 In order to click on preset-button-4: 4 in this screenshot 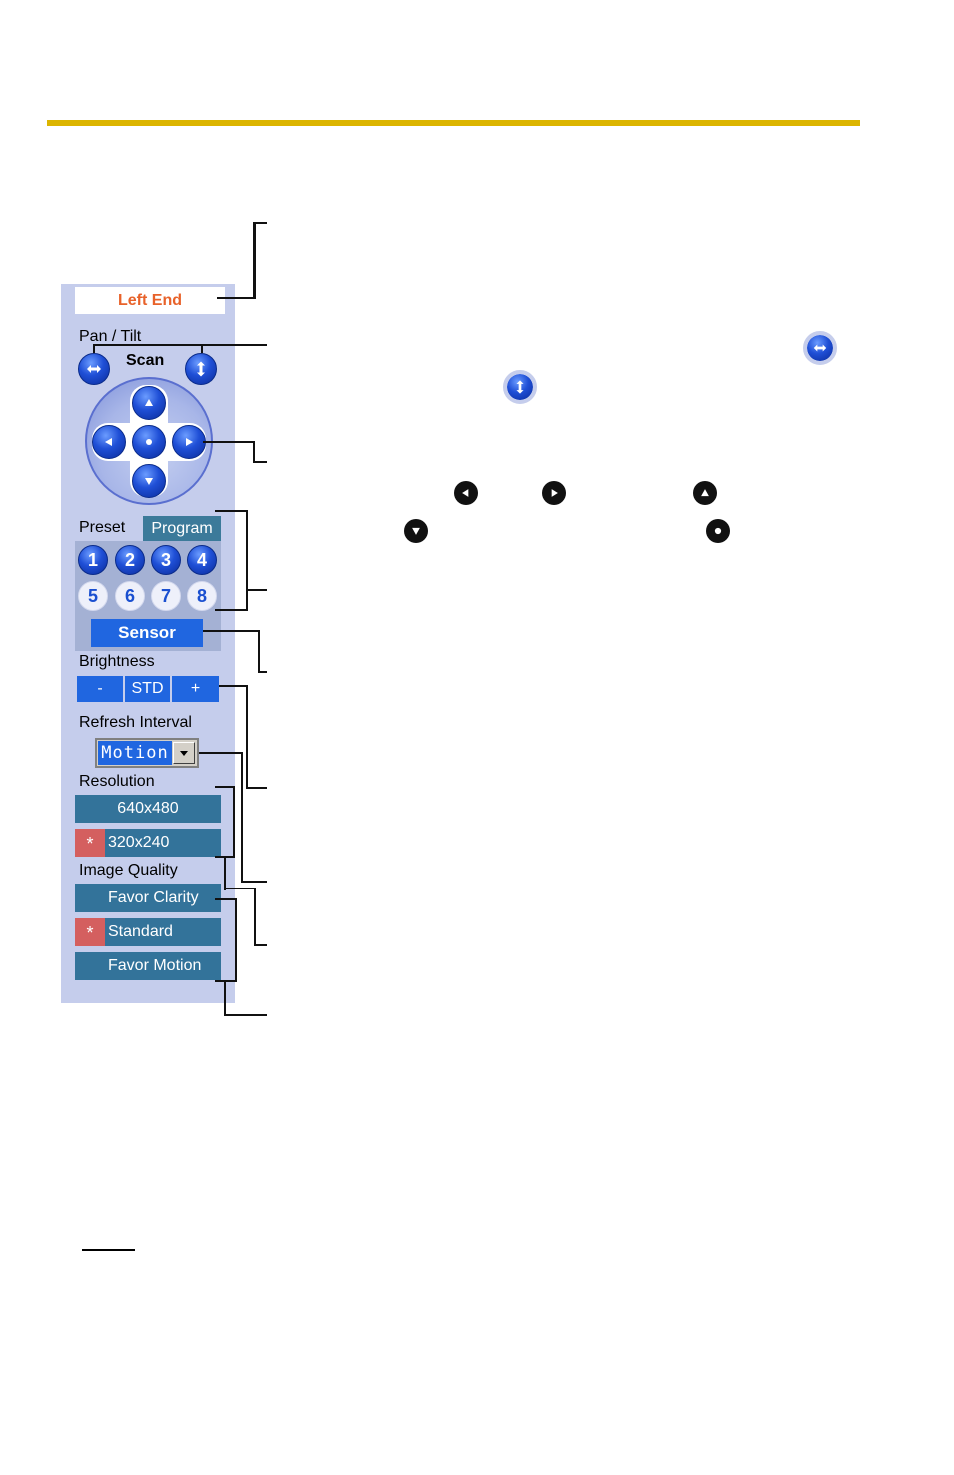, I will do `click(202, 560)`.